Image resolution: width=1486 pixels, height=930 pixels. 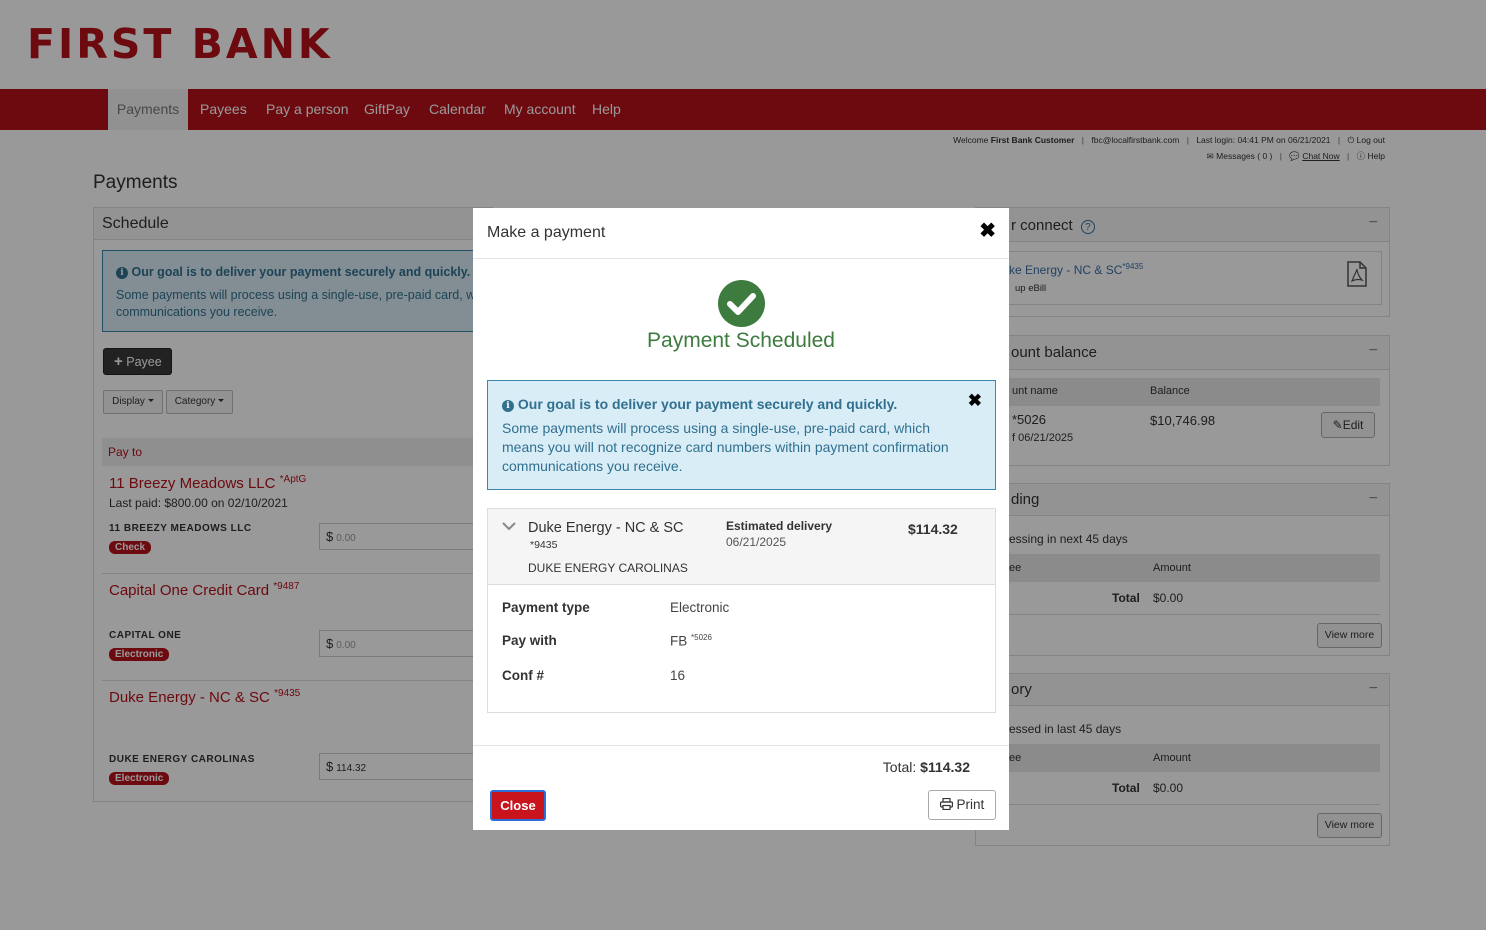 What do you see at coordinates (678, 675) in the screenshot?
I see `conf-value: 16` at bounding box center [678, 675].